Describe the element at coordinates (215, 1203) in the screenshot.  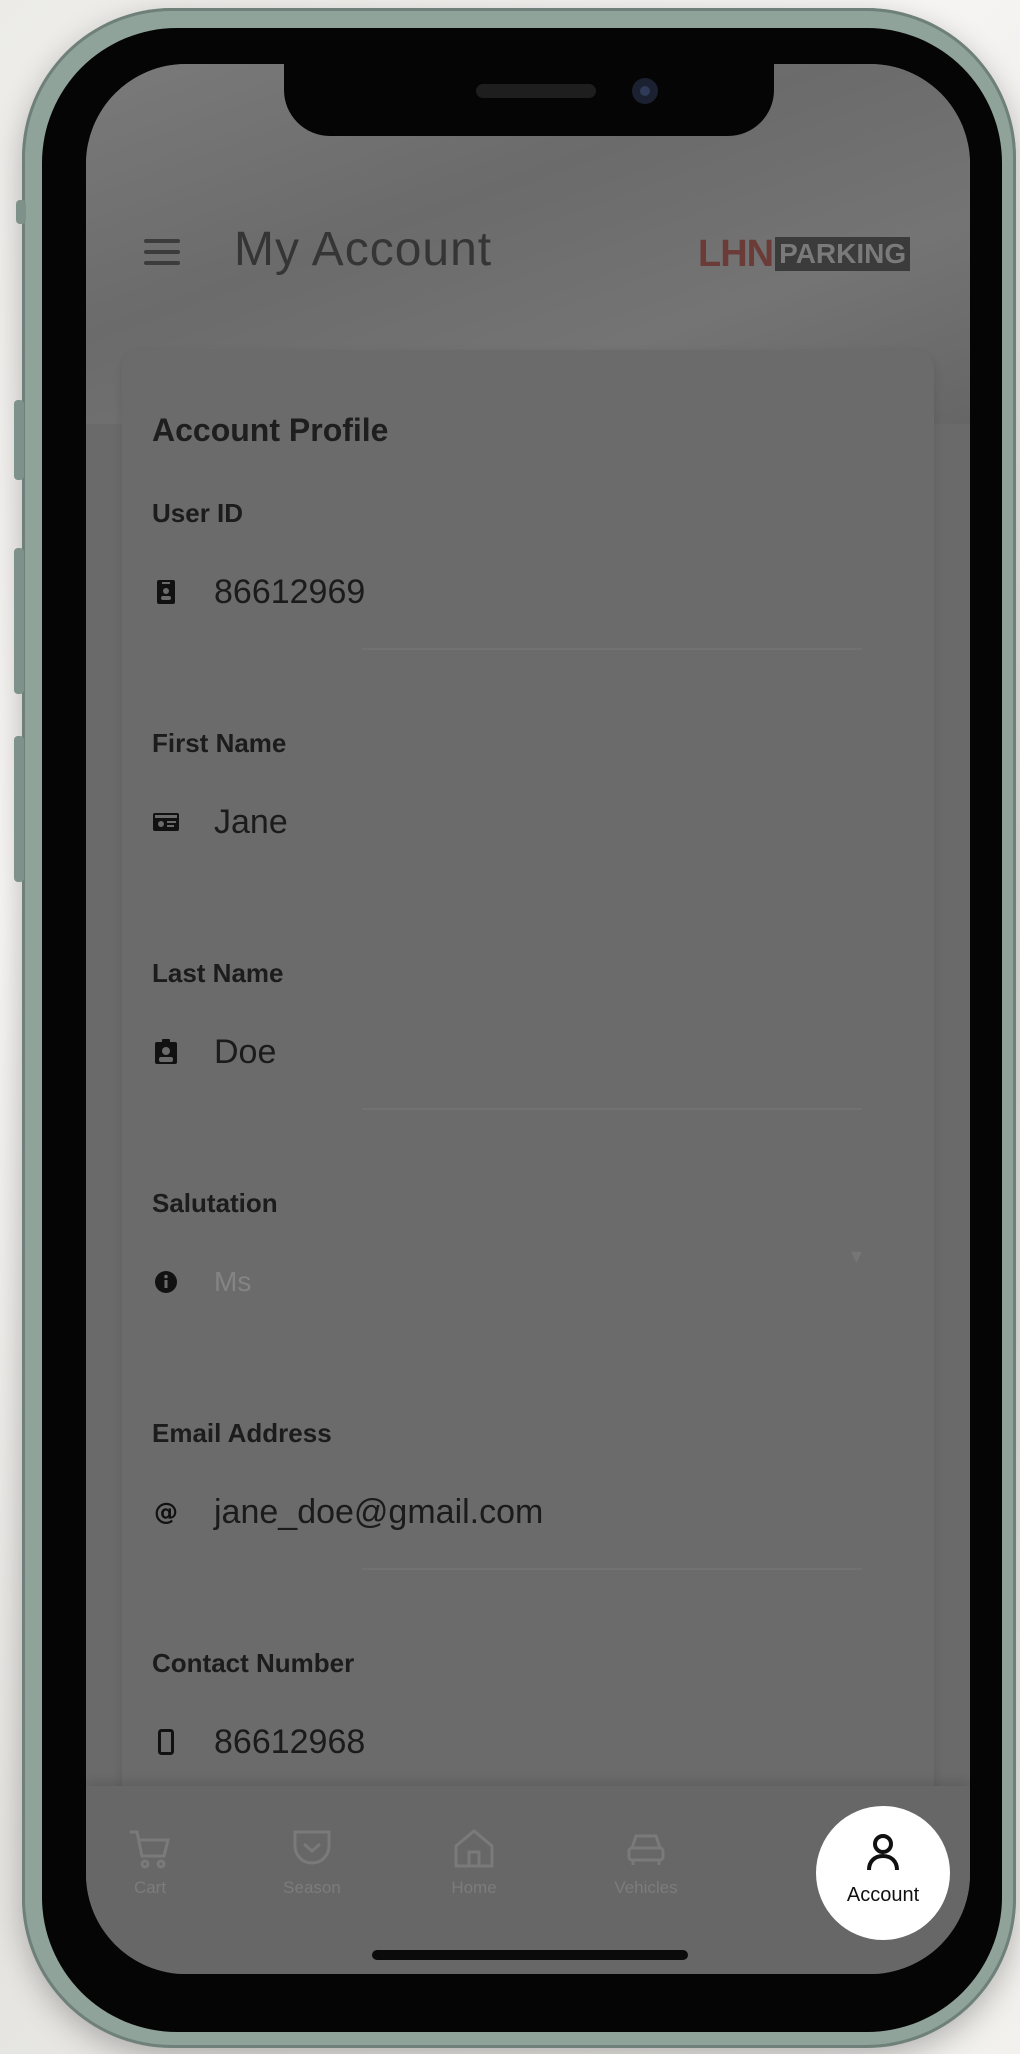
I see `field-label: Salutation` at that location.